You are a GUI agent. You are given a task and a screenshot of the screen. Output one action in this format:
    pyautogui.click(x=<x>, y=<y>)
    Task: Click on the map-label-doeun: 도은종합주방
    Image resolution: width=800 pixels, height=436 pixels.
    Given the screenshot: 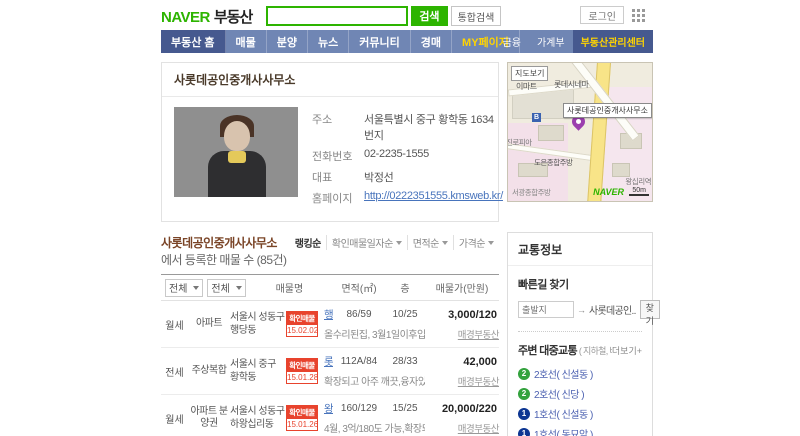 What is the action you would take?
    pyautogui.click(x=553, y=162)
    